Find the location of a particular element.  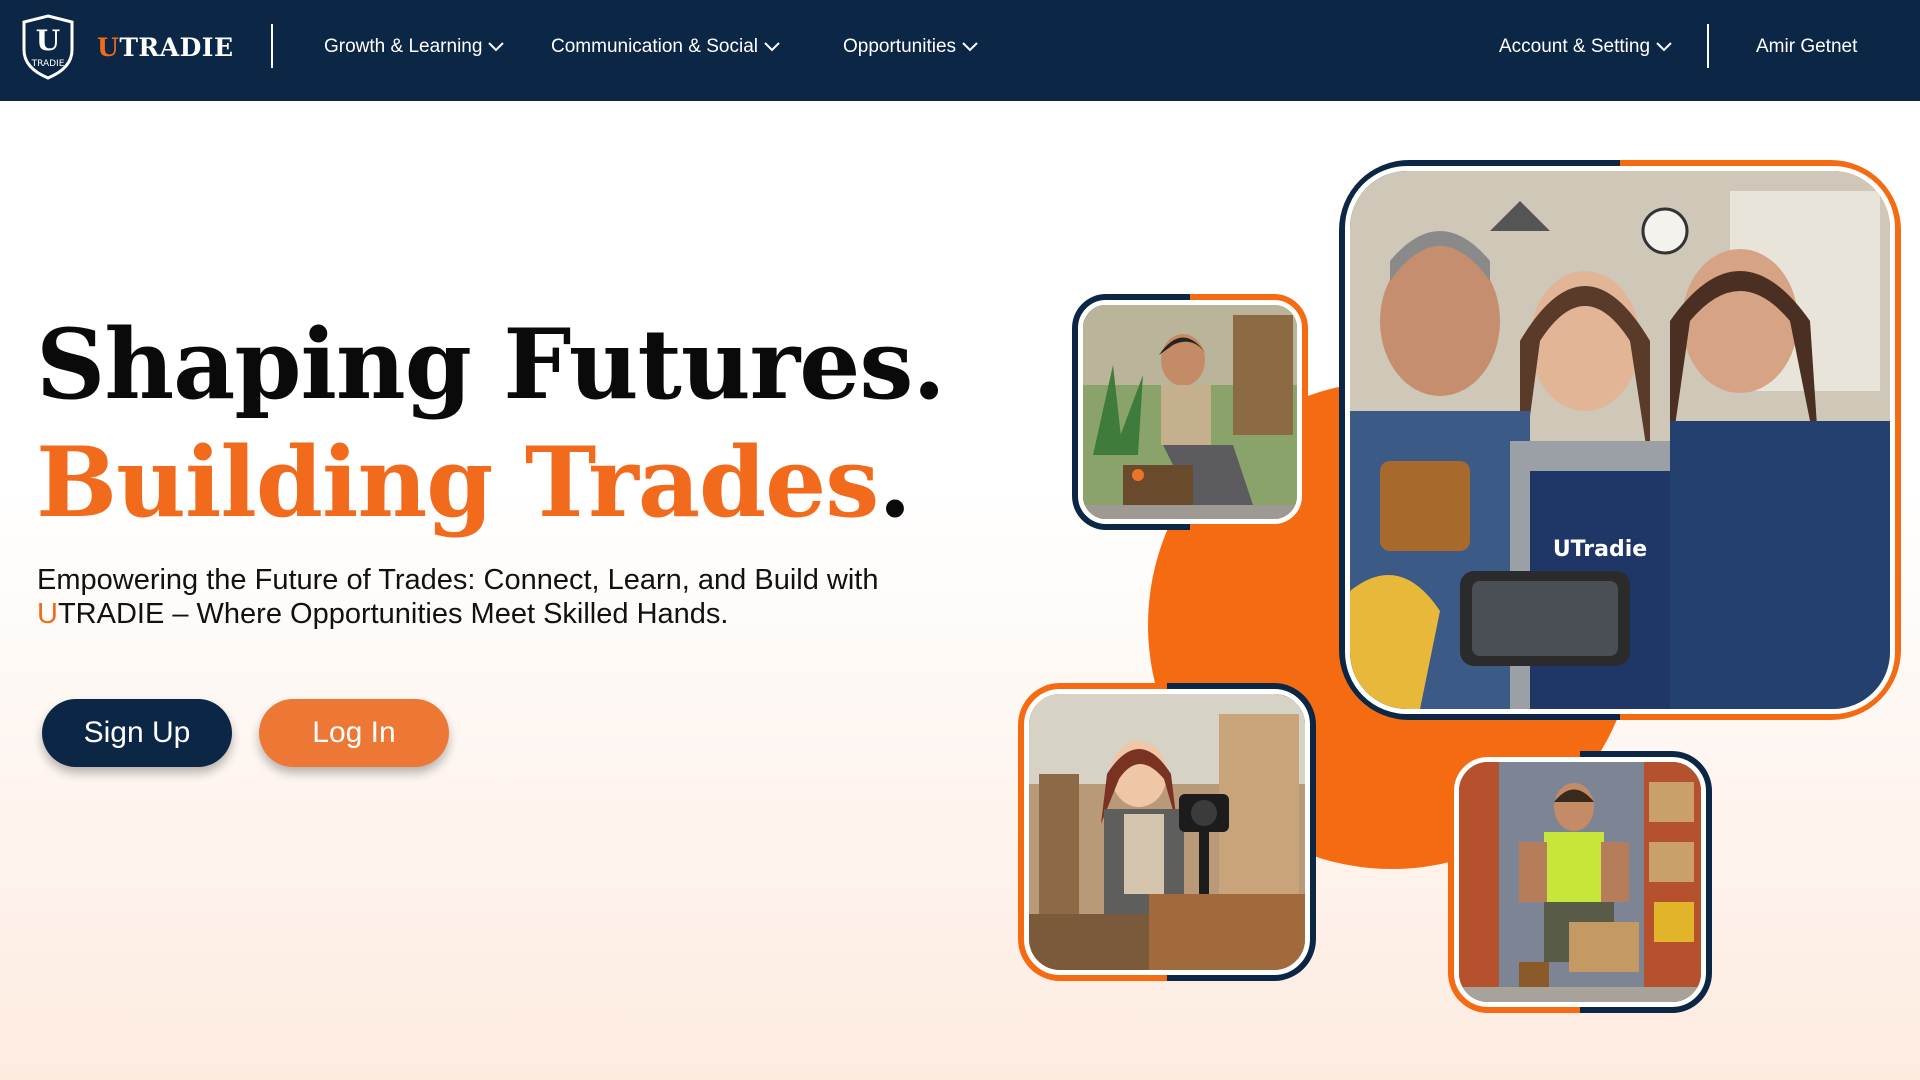

nav-communication-social: Communication & Social is located at coordinates (665, 47).